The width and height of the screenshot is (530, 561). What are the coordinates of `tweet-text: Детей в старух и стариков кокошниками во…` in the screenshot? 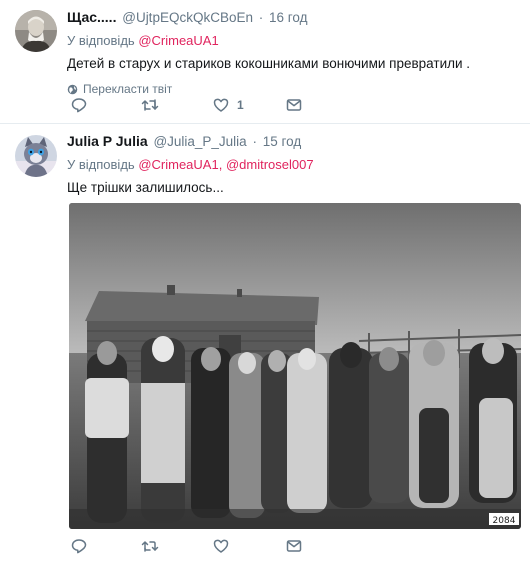 It's located at (269, 63).